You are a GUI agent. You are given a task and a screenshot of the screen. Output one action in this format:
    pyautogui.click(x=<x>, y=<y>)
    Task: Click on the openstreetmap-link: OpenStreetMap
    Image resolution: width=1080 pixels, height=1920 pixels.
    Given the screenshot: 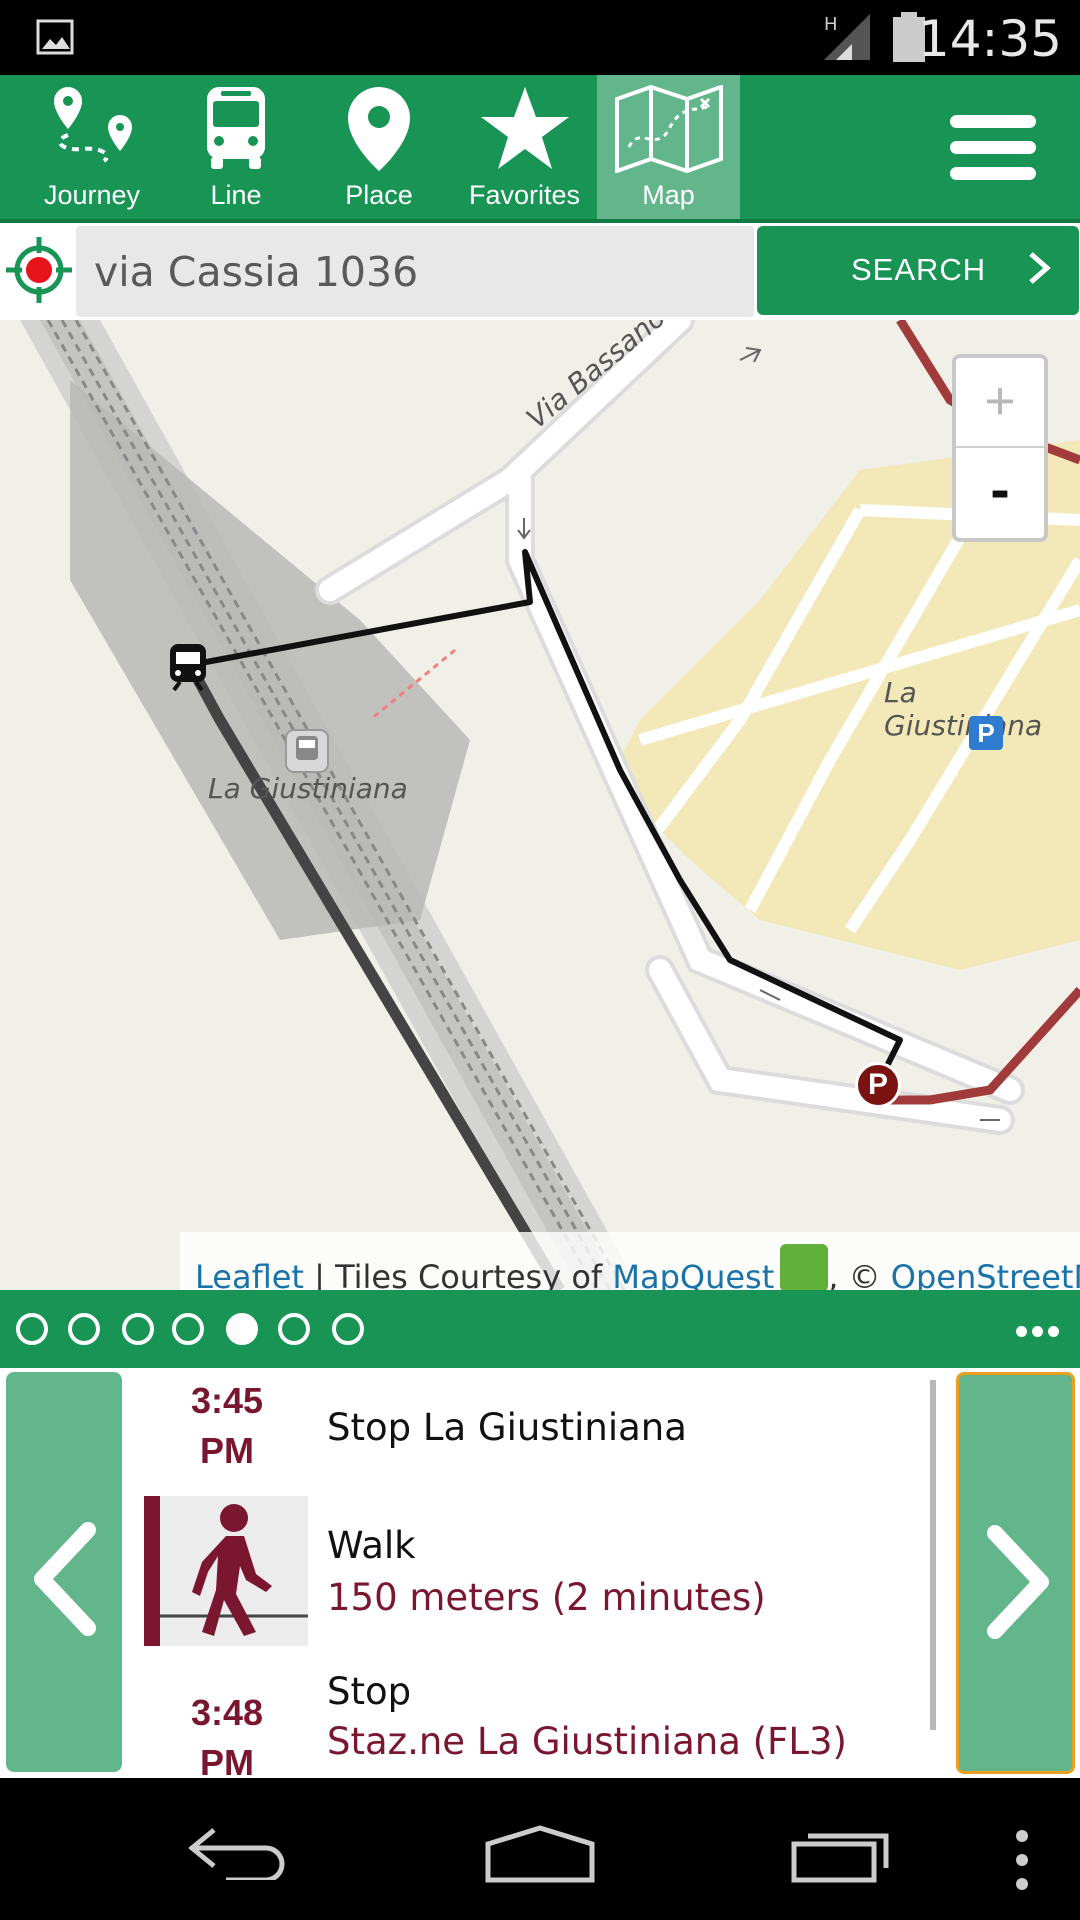 What is the action you would take?
    pyautogui.click(x=985, y=1274)
    